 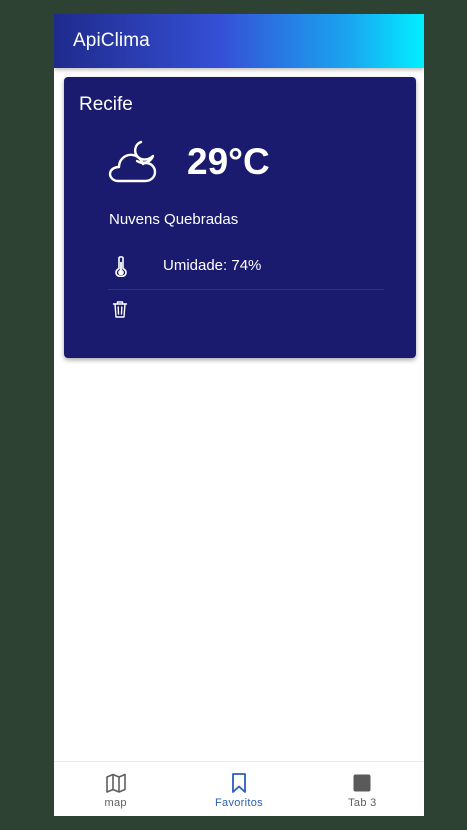 I want to click on bookmark-icon, so click(x=239, y=783).